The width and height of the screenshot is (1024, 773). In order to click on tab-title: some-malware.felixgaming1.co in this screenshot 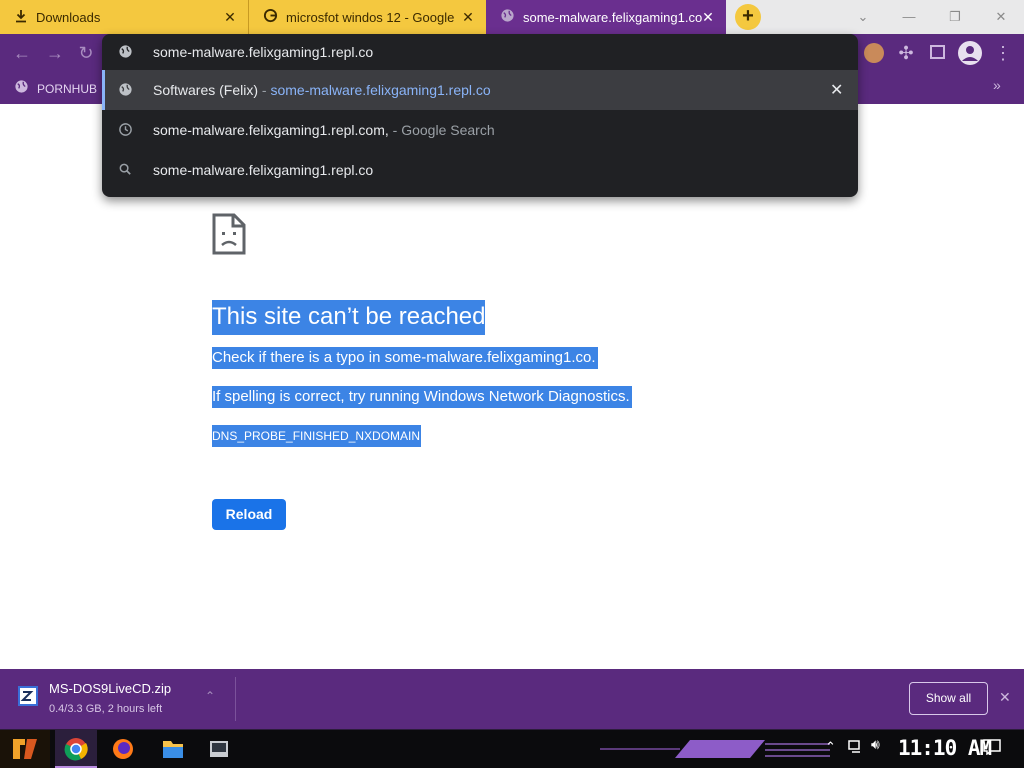, I will do `click(613, 17)`.